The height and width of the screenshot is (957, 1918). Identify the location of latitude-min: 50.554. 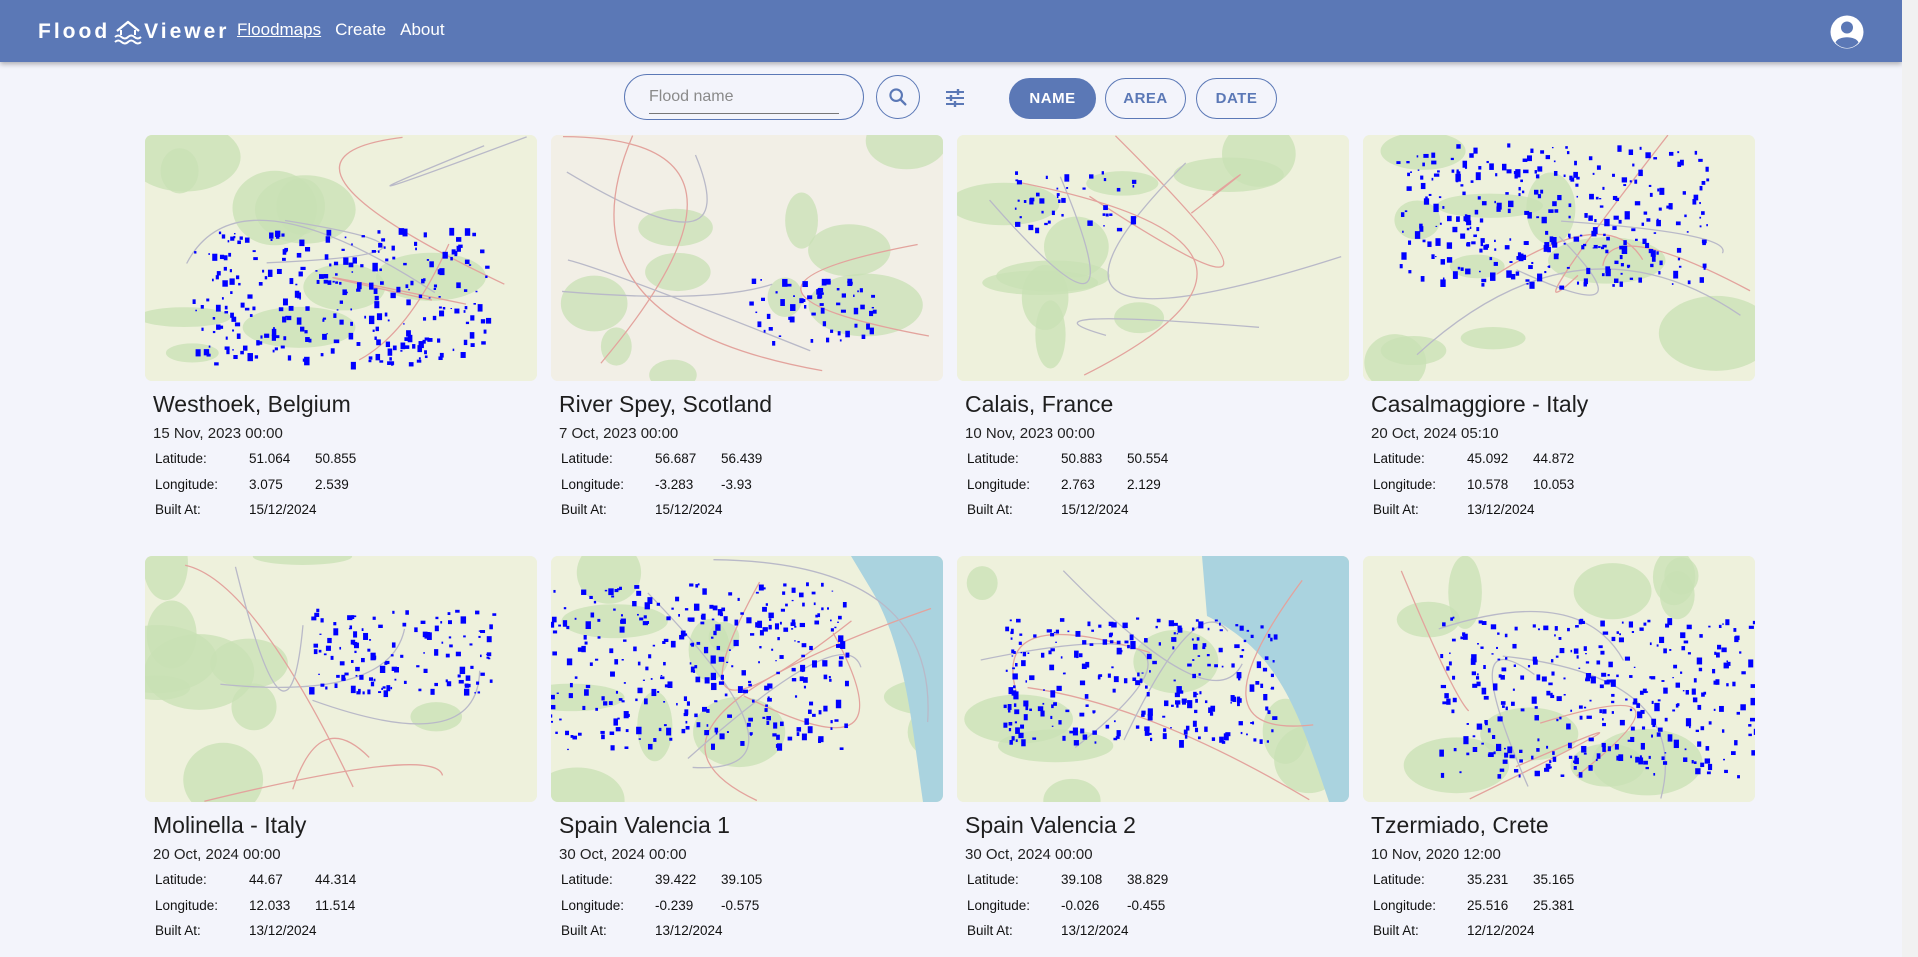
(1148, 459).